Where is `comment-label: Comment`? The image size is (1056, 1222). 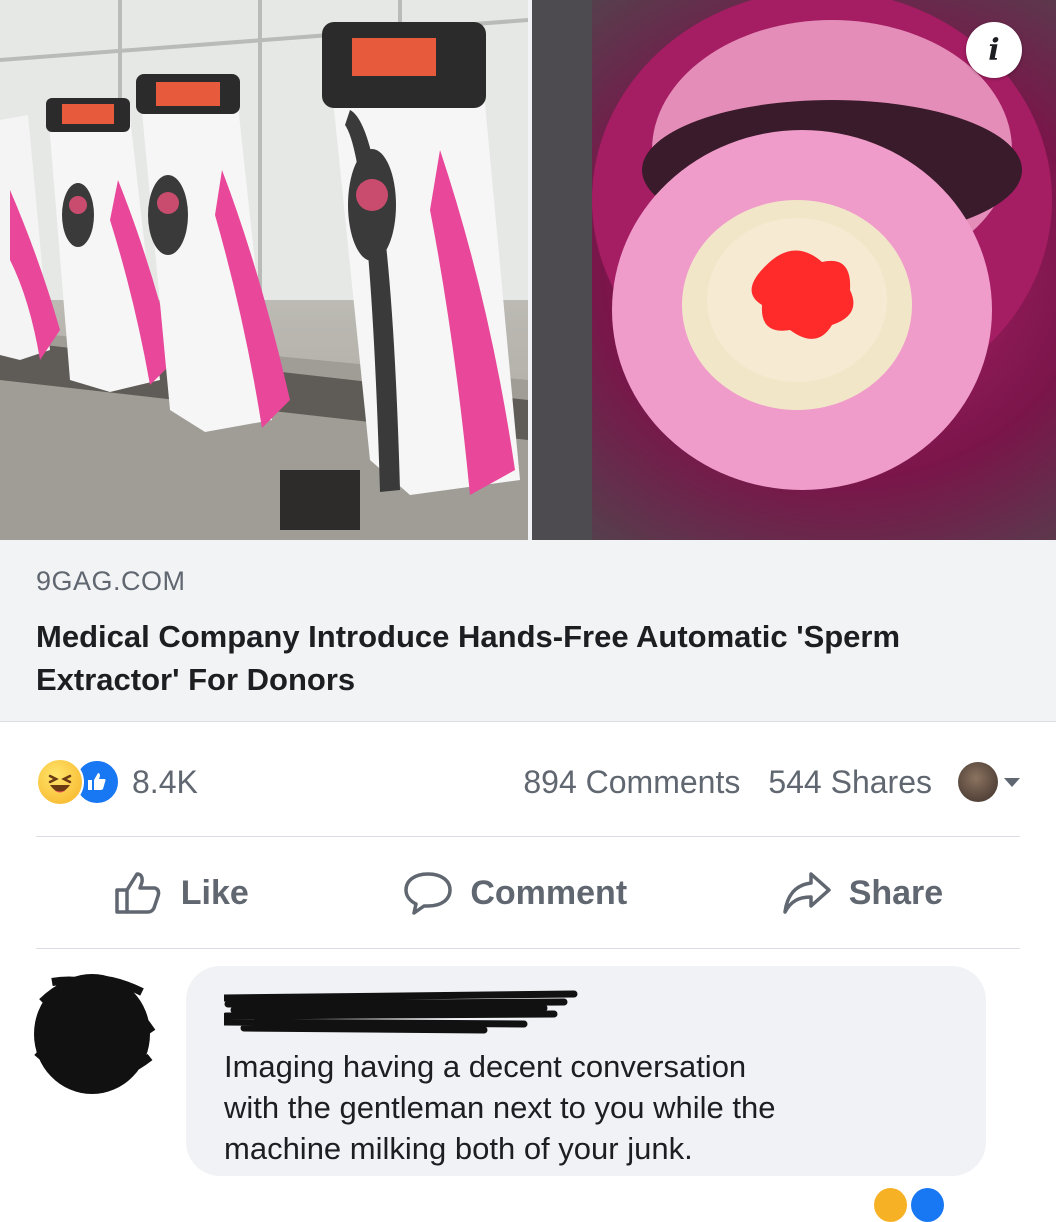 comment-label: Comment is located at coordinates (549, 892).